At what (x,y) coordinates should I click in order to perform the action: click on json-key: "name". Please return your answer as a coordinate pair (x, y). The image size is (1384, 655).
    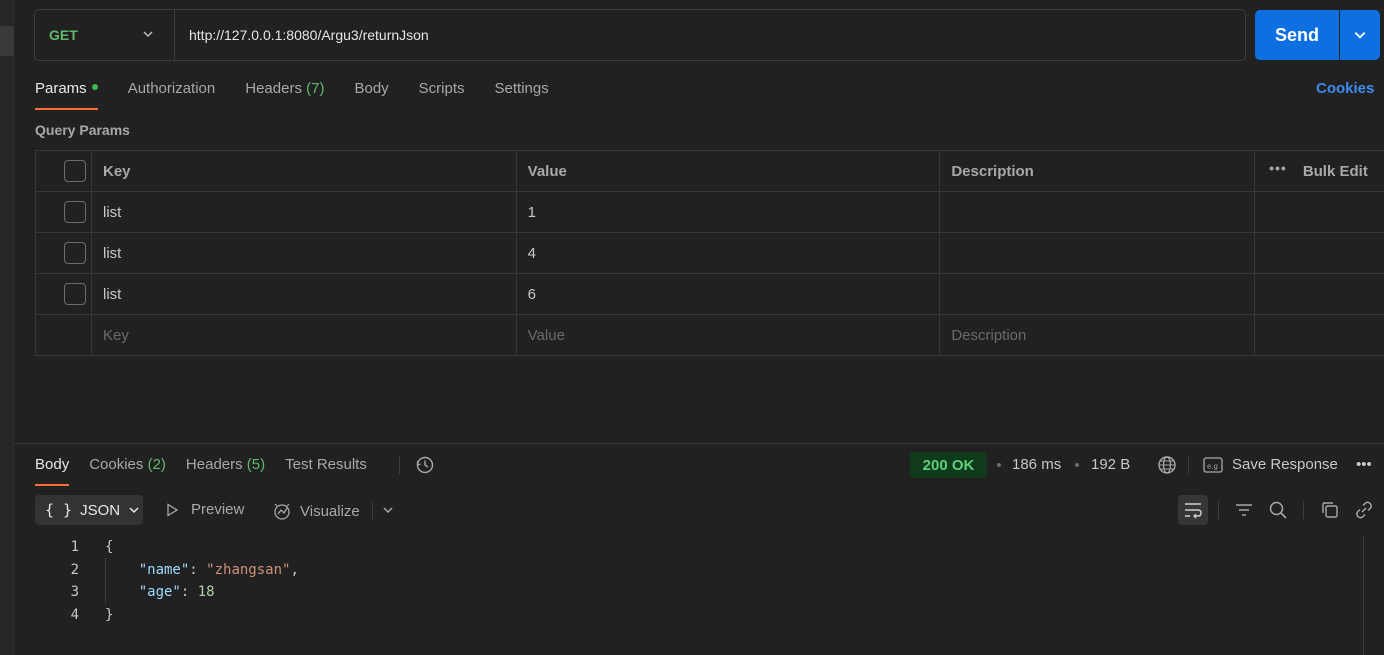
    Looking at the image, I should click on (164, 569).